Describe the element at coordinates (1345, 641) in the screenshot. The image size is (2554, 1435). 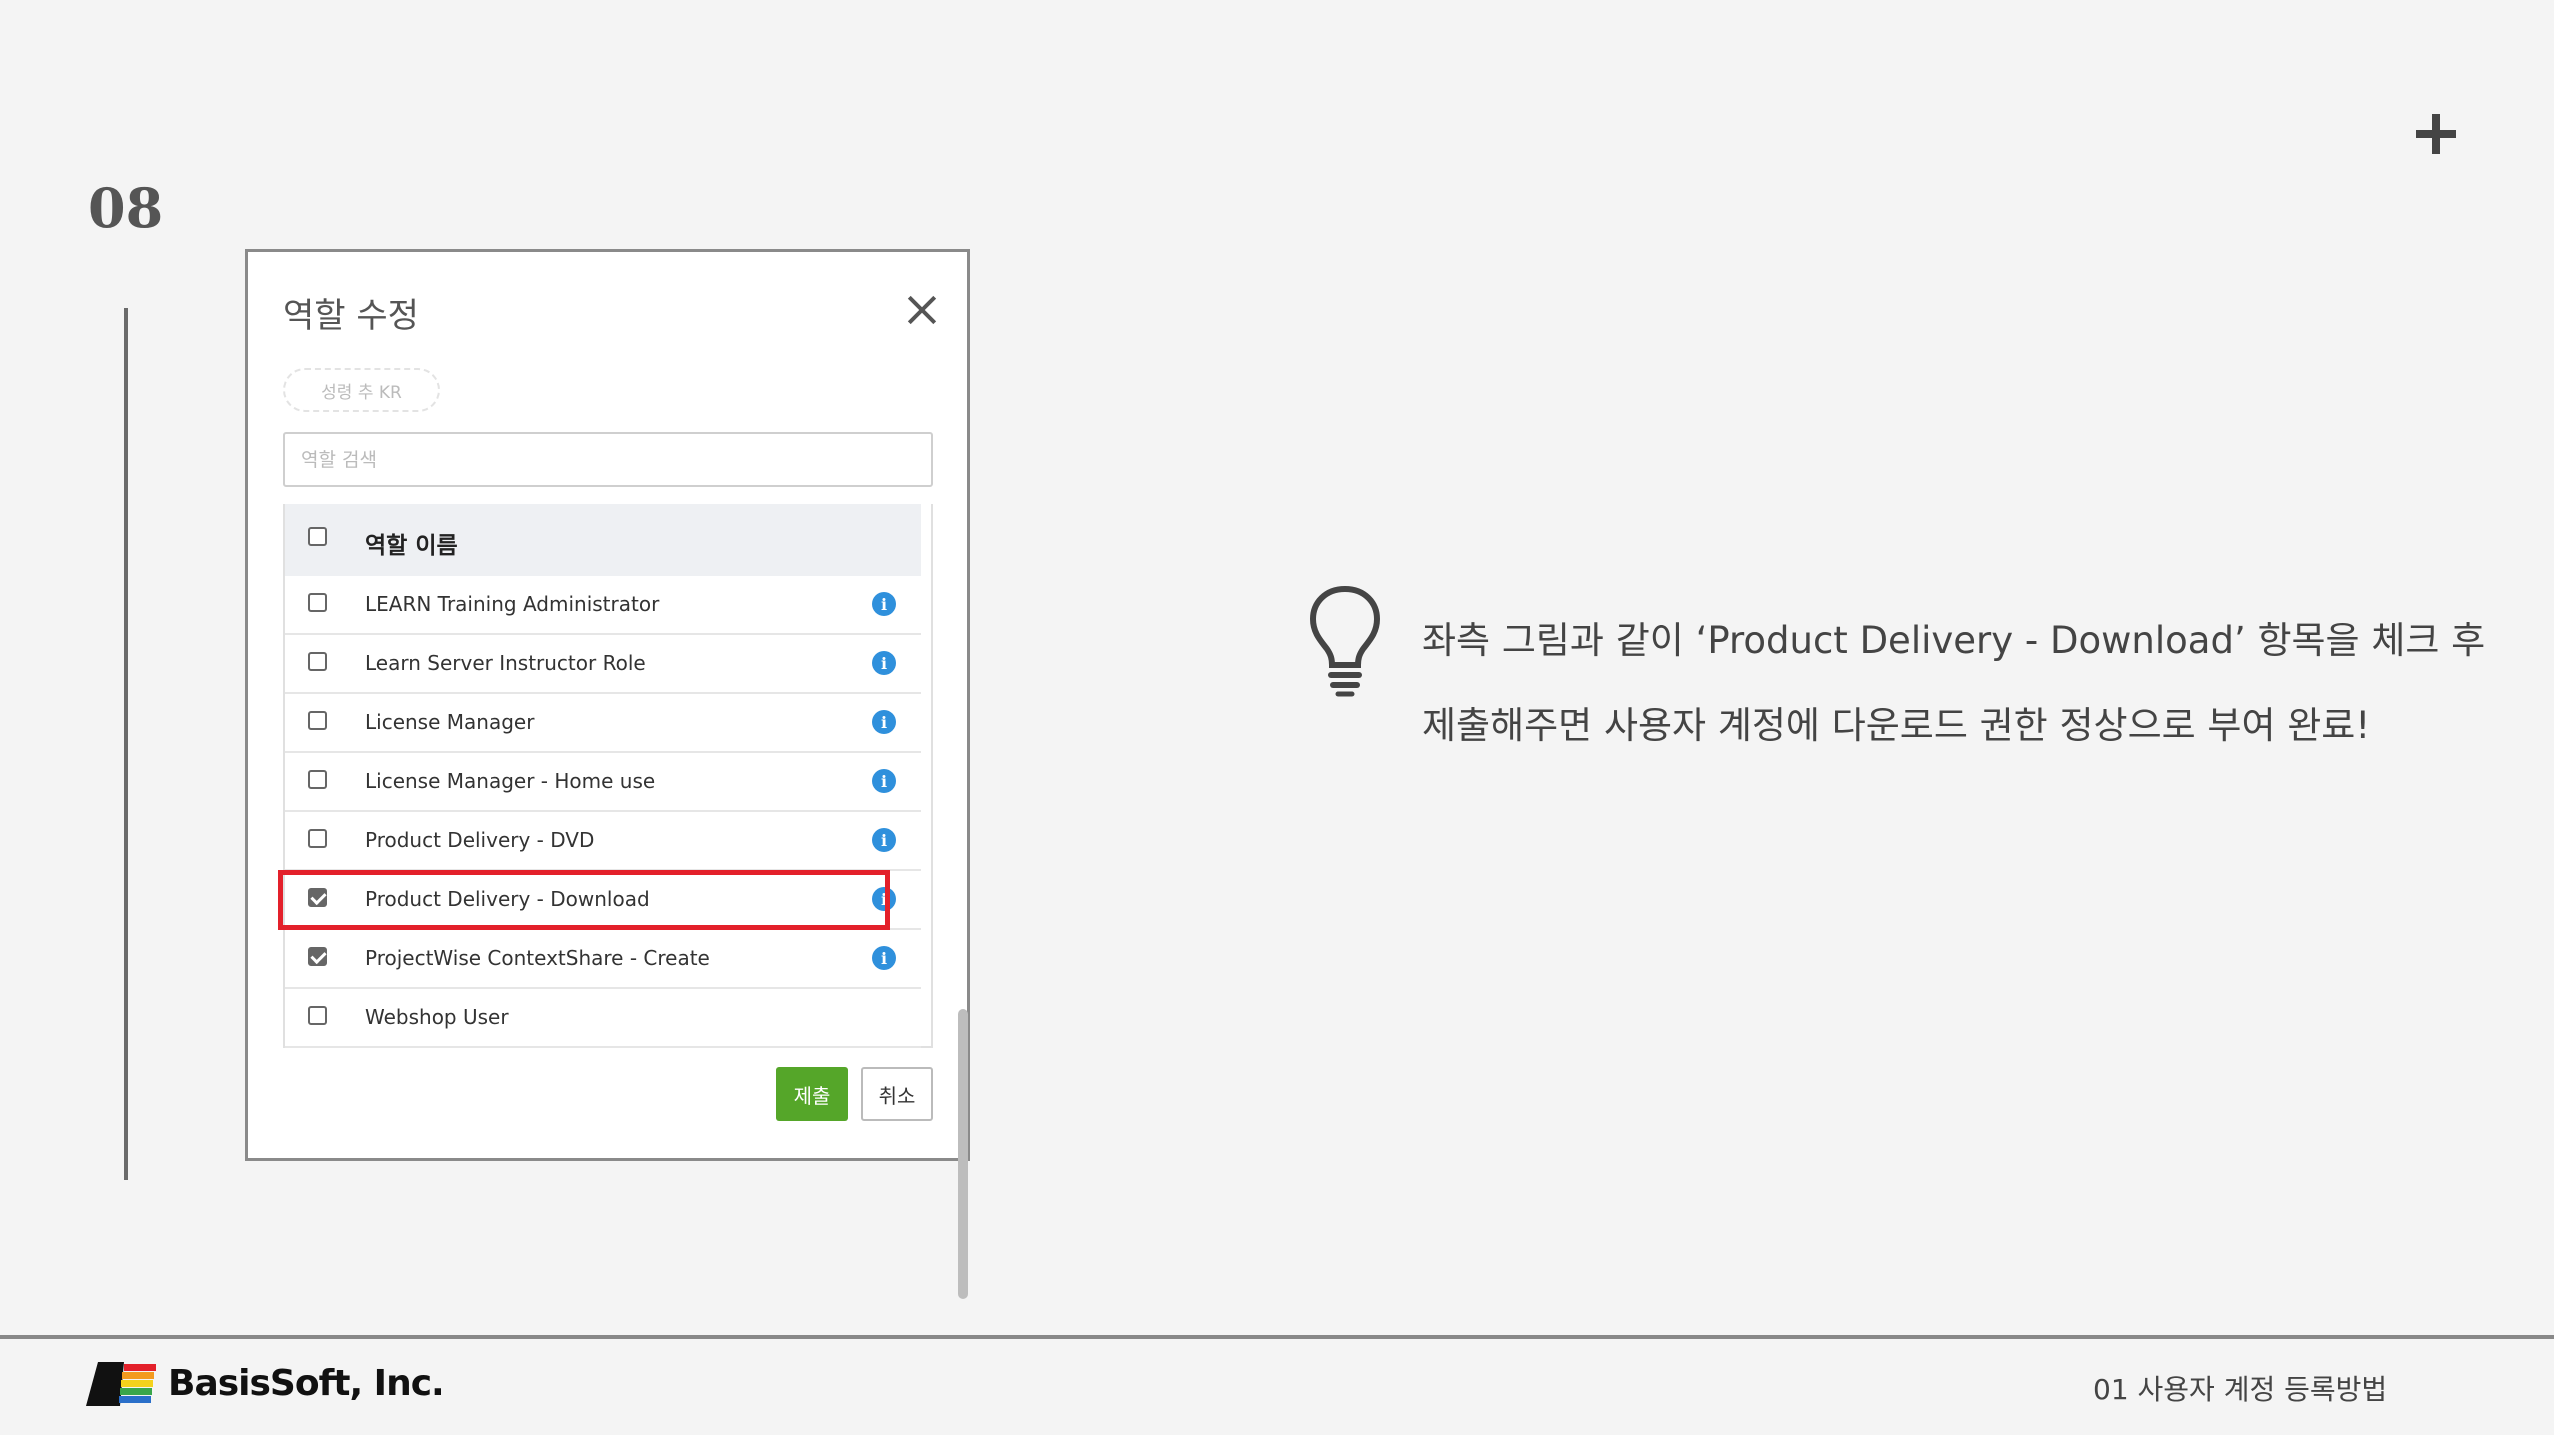
I see `lightbulb-icon` at that location.